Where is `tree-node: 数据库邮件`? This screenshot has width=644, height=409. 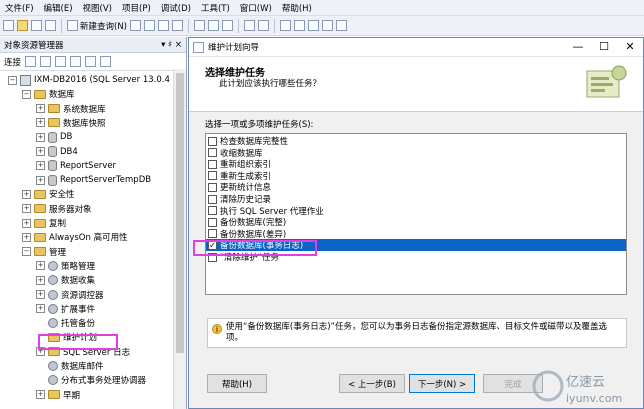
tree-node: 数据库邮件 is located at coordinates (70, 366).